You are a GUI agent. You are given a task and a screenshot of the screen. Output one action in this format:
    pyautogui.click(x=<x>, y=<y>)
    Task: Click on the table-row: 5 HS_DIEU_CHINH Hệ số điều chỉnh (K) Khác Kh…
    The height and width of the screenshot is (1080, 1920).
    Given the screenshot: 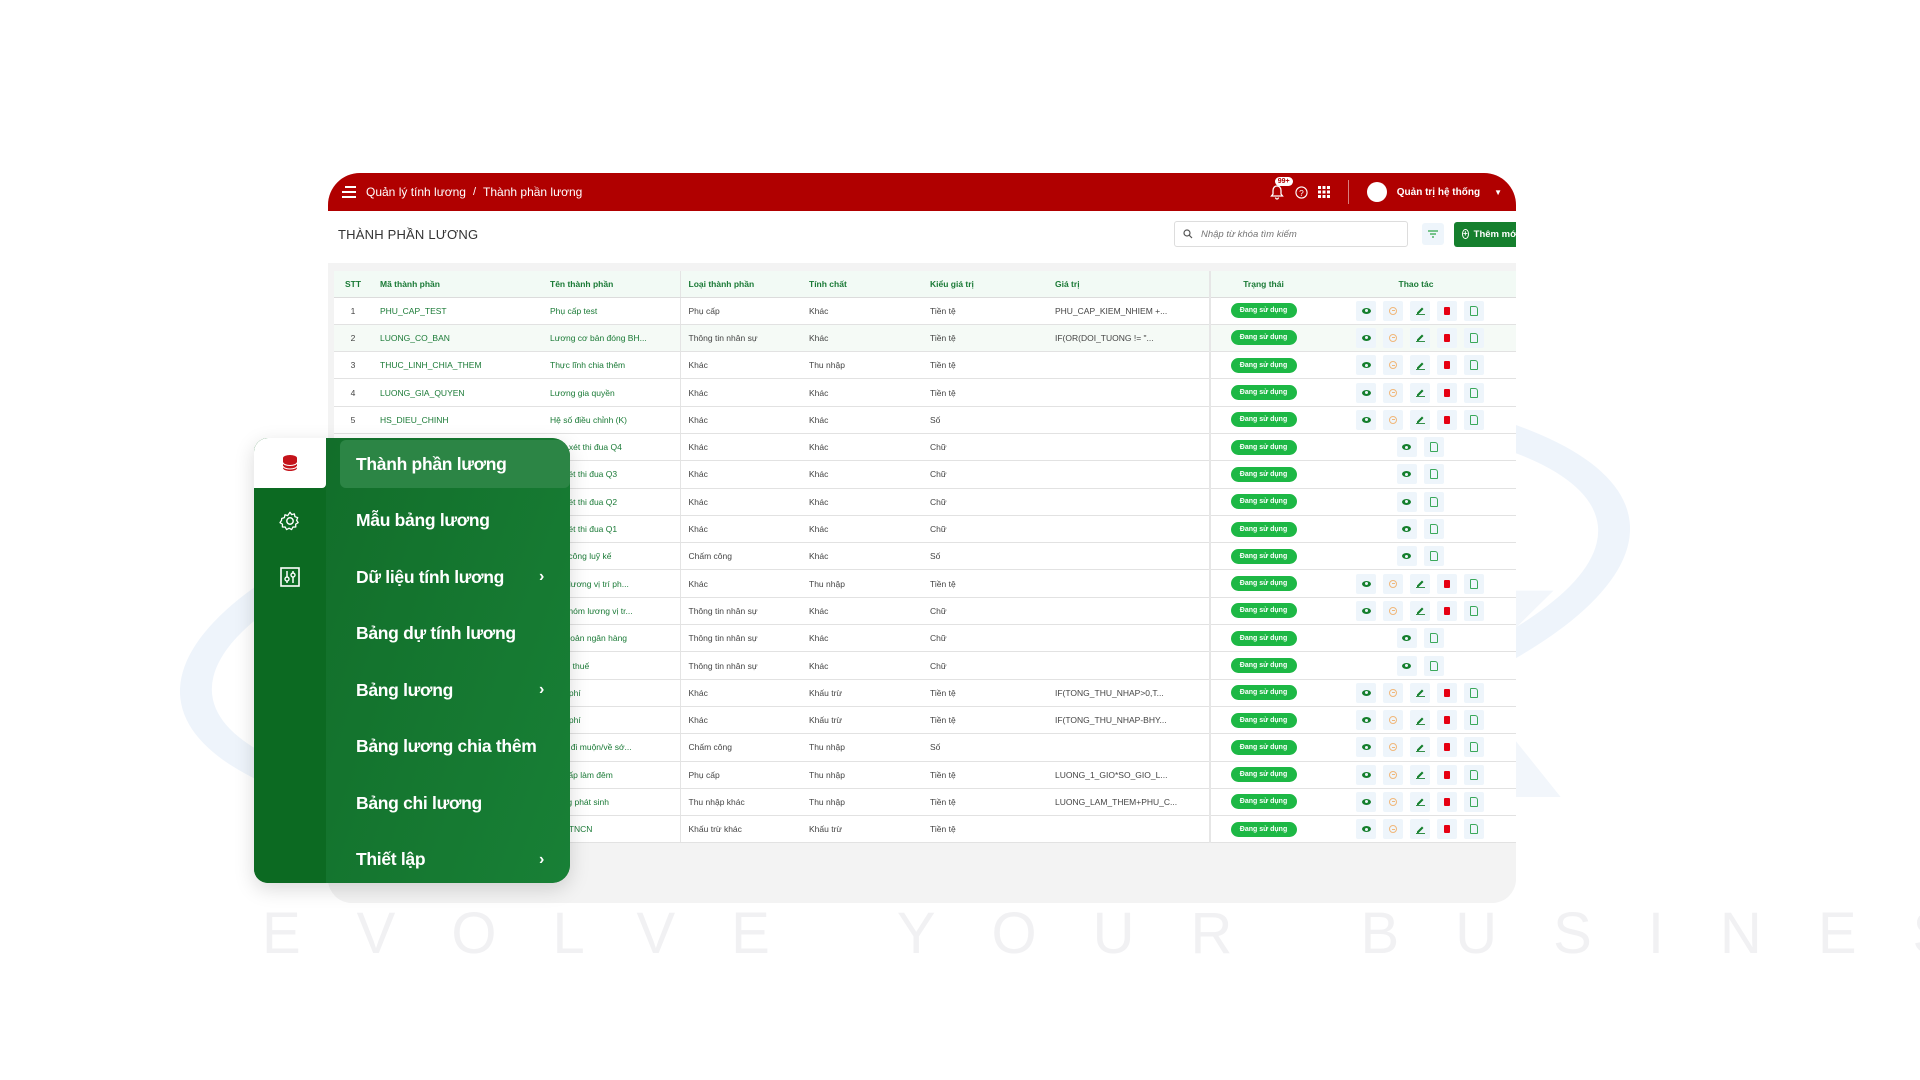 What is the action you would take?
    pyautogui.click(x=925, y=420)
    